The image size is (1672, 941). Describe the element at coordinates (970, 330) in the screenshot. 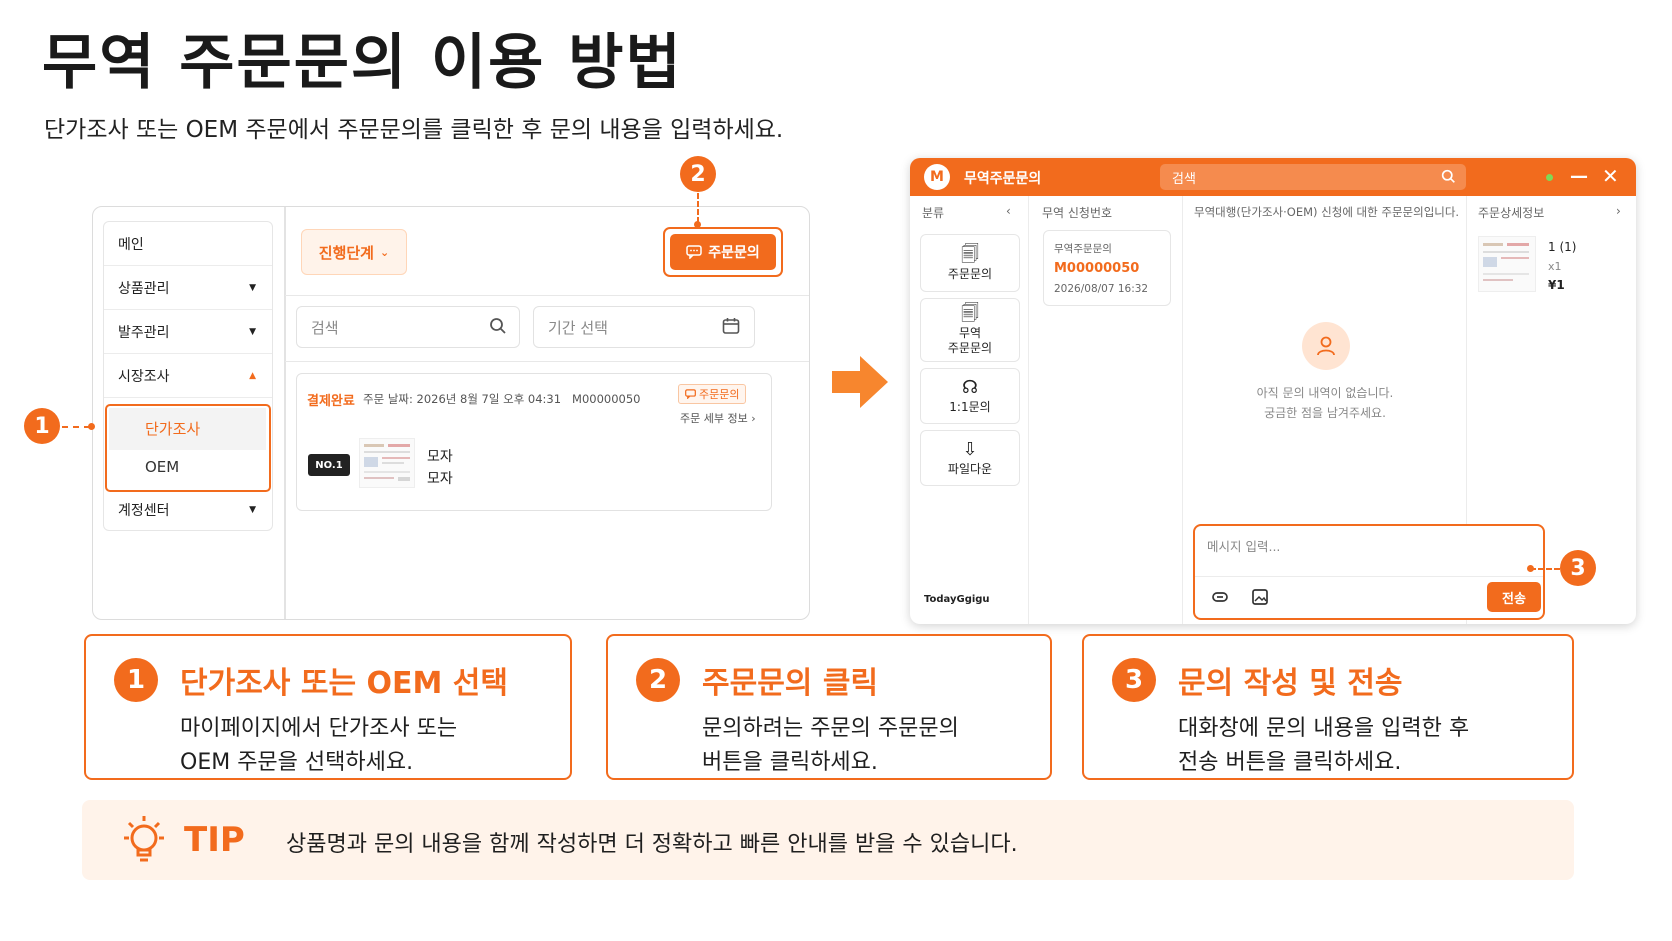

I see `category-trade-inquiry: 🗐 무역 주문문의` at that location.